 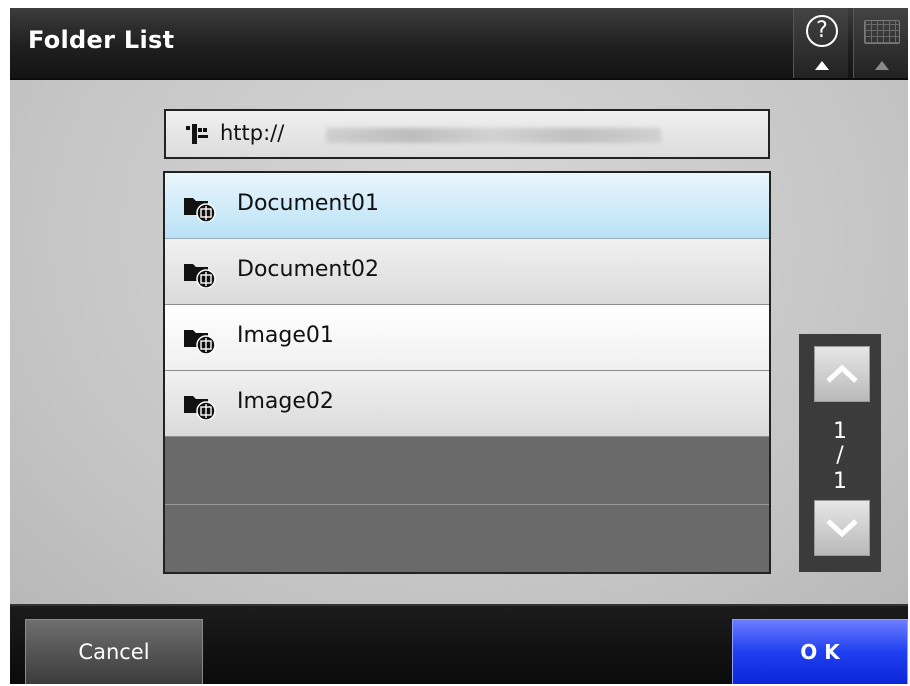 What do you see at coordinates (467, 338) in the screenshot?
I see `folder-row-image01: Image01` at bounding box center [467, 338].